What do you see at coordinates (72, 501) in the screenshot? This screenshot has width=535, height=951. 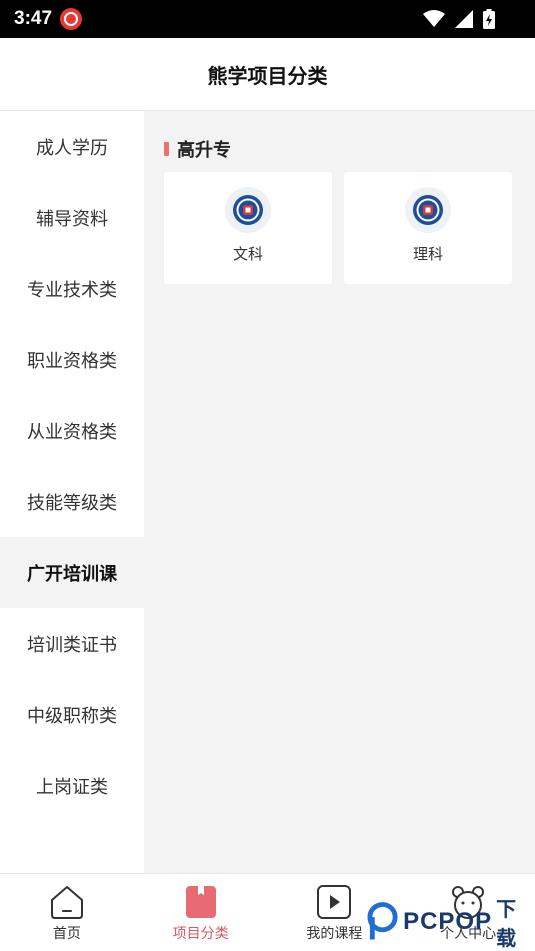 I see `sidebar-item-skill-level: 技能等级类` at bounding box center [72, 501].